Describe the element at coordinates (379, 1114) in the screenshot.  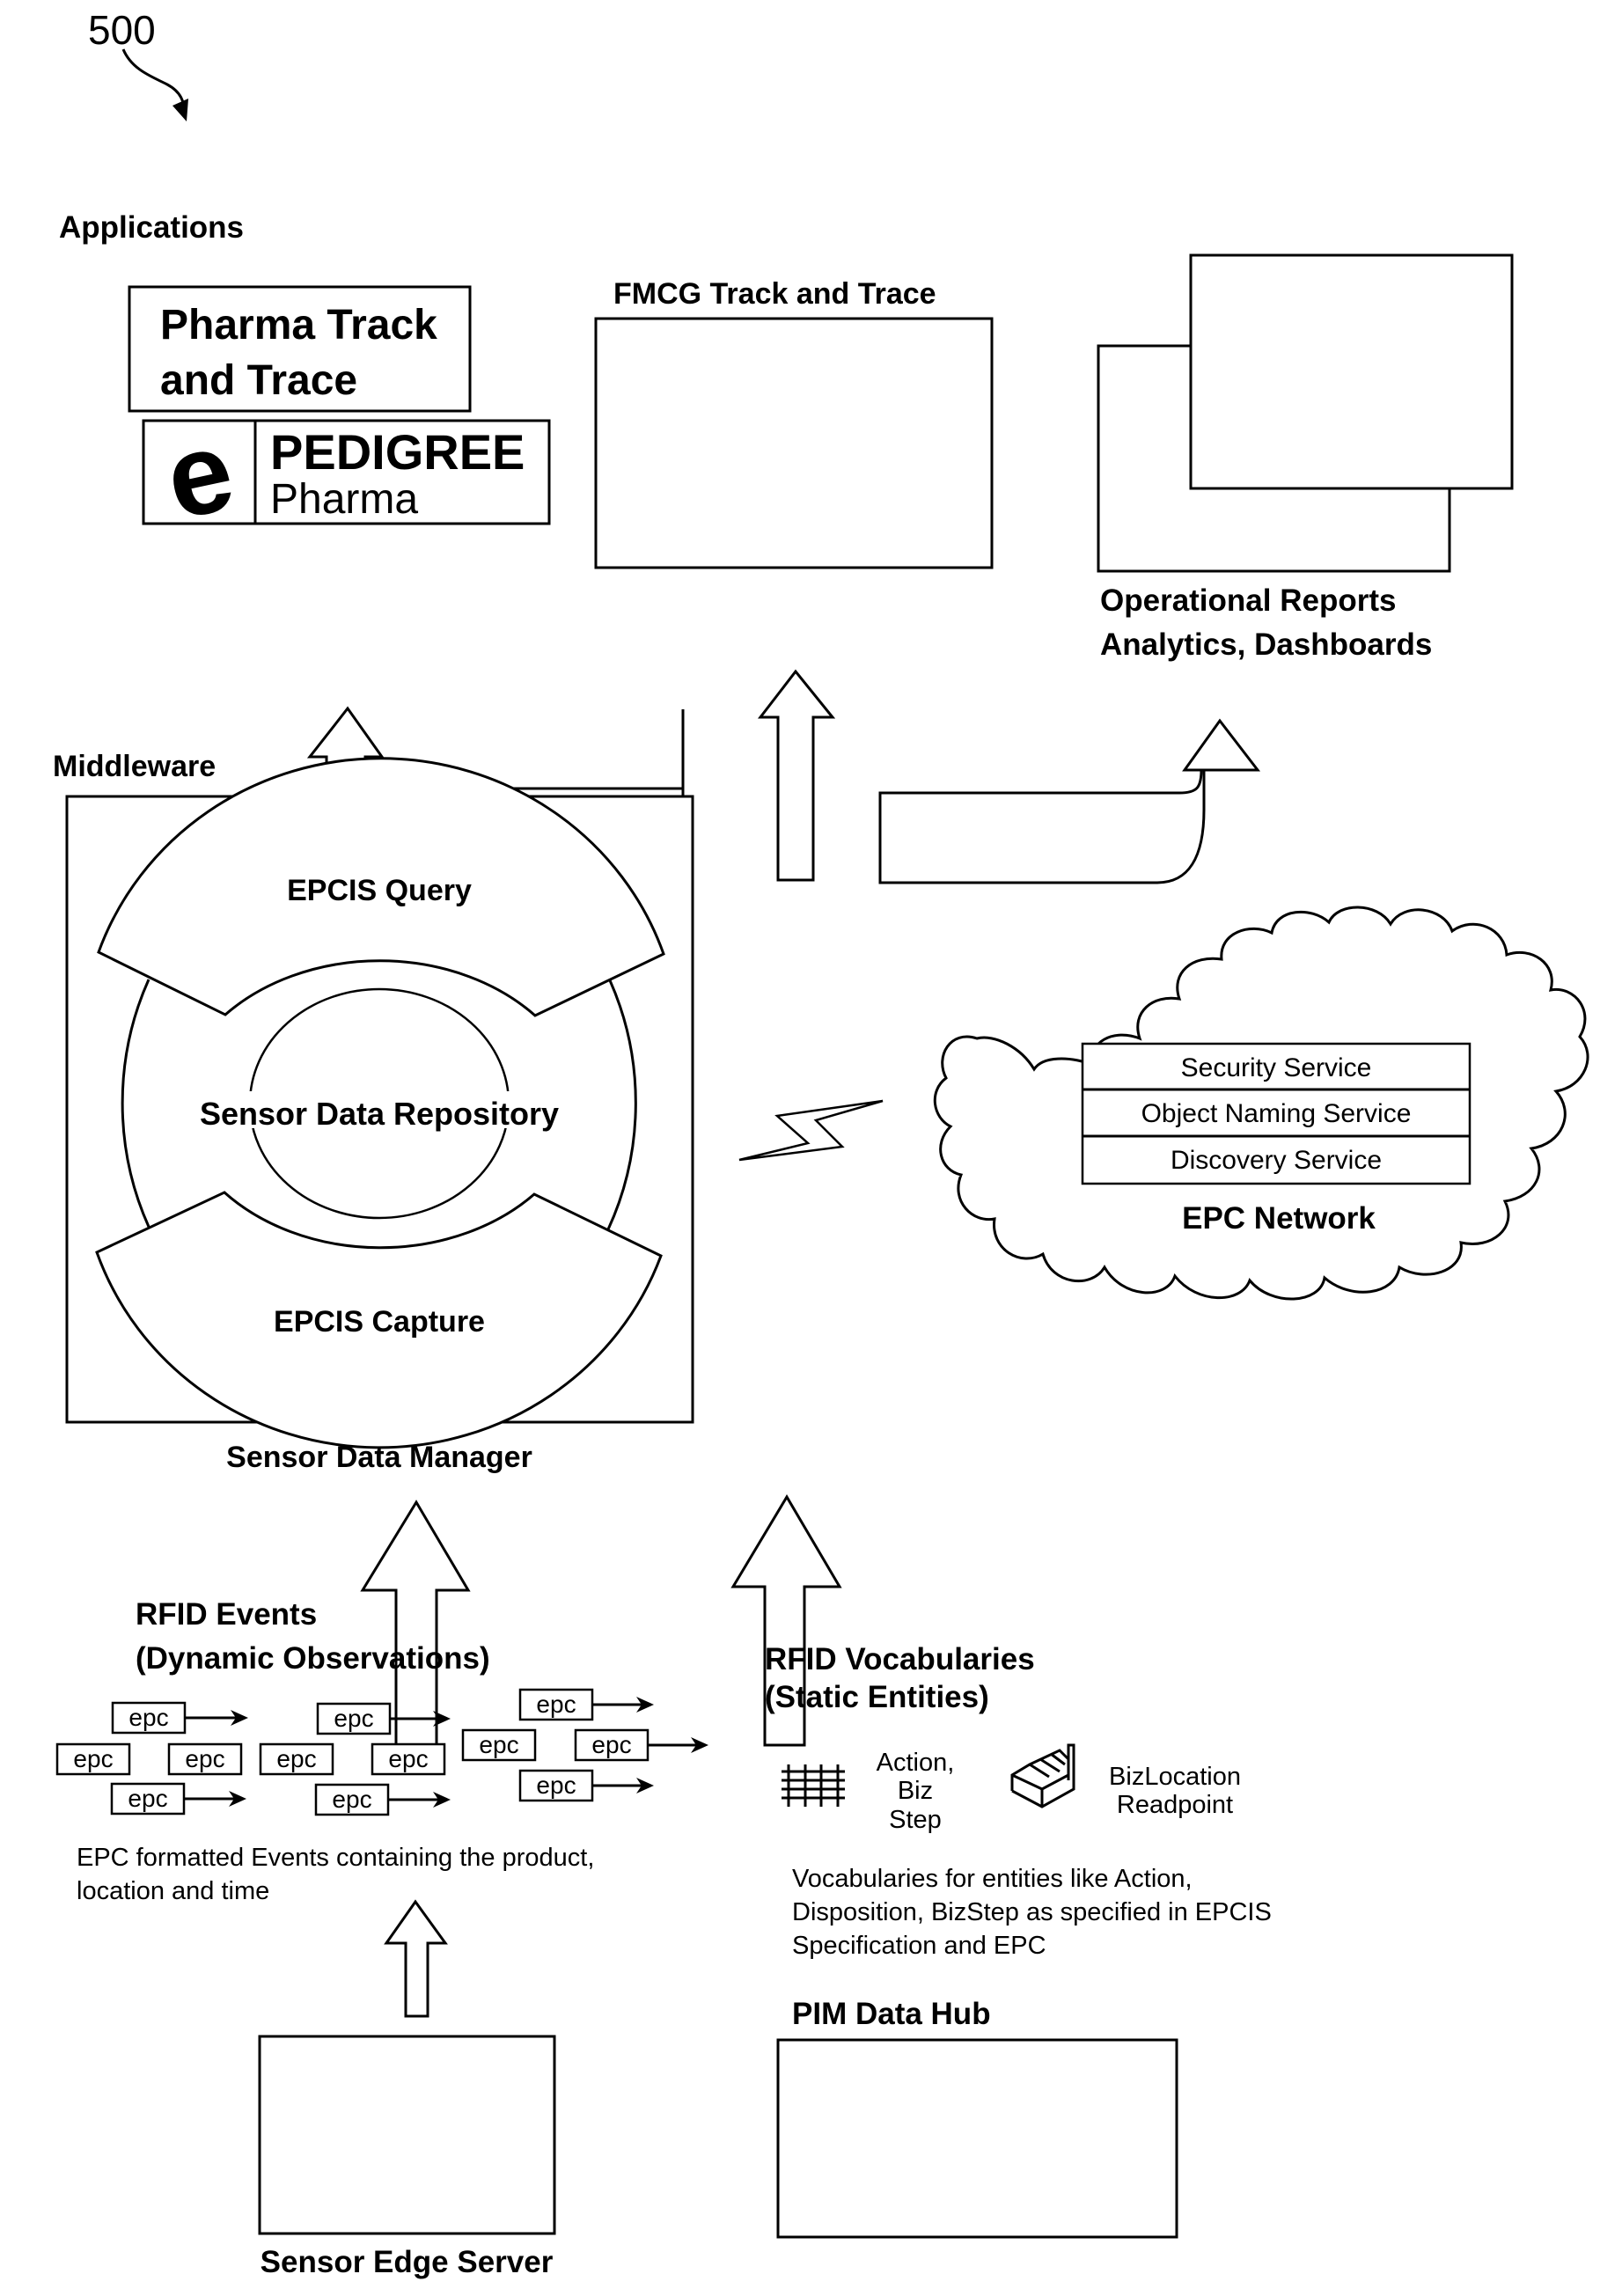
I see `sensor-data-repository-label: Sensor Data Repository` at that location.